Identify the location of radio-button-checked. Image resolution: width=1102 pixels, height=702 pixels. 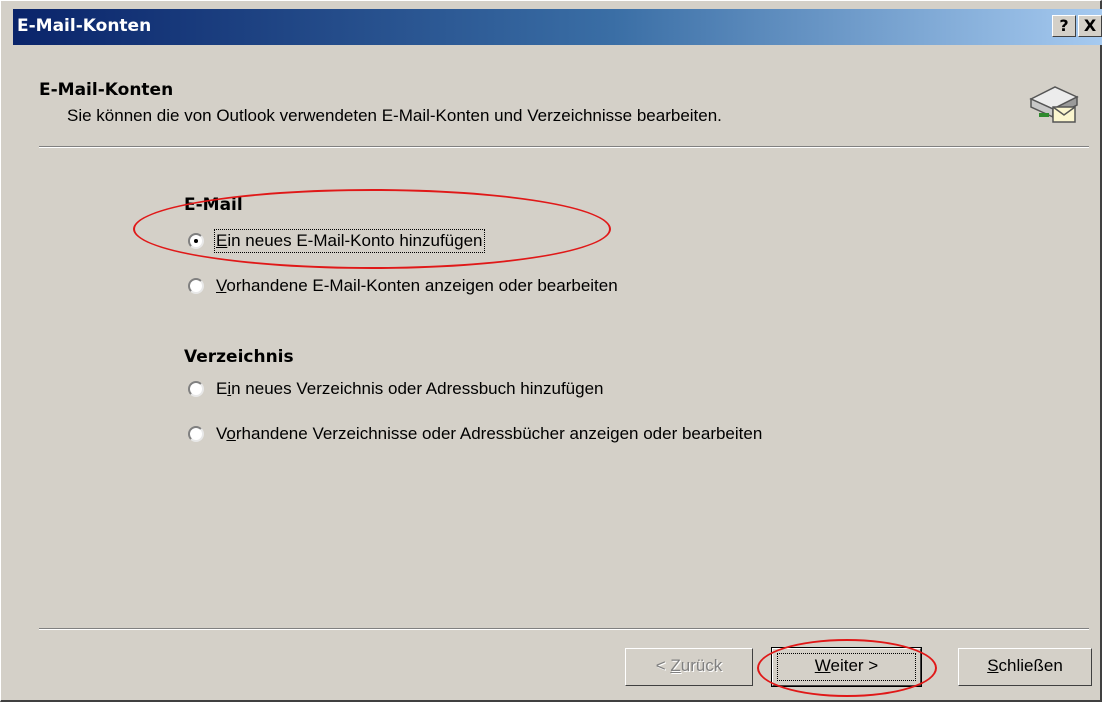
(196, 241).